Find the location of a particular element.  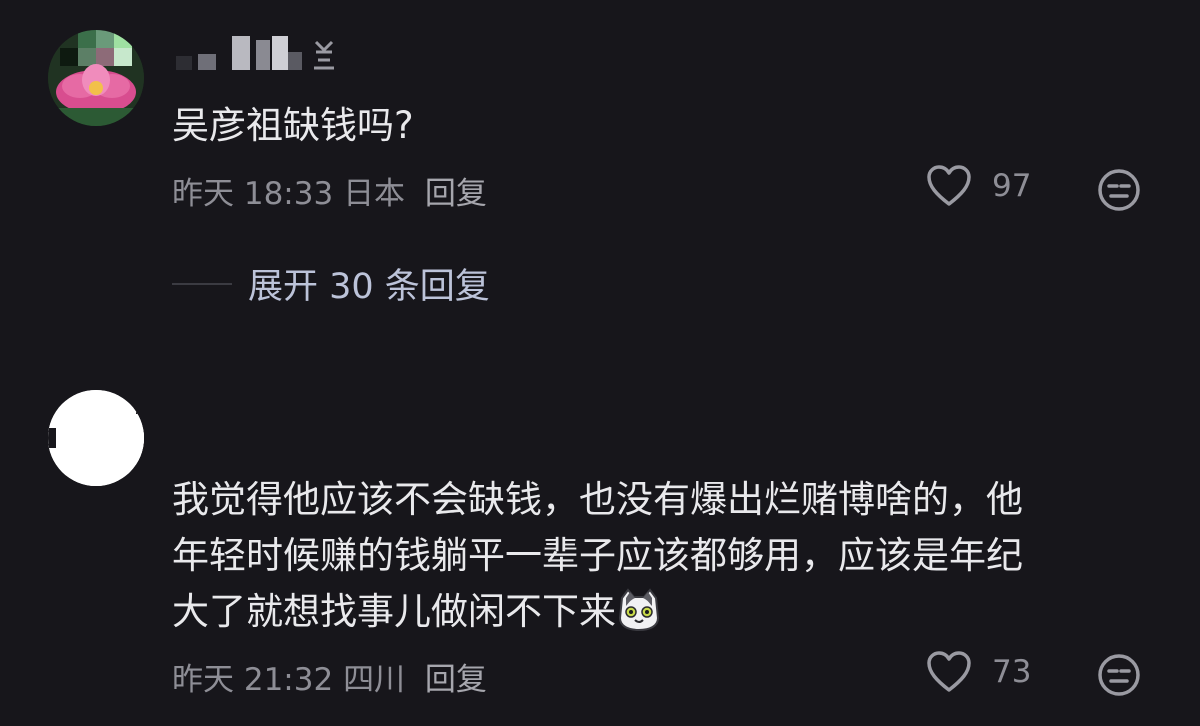

comment-text-line: 年轻时候赚的钱躺平一辈子应该都够用，应该是年纪 is located at coordinates (597, 555).